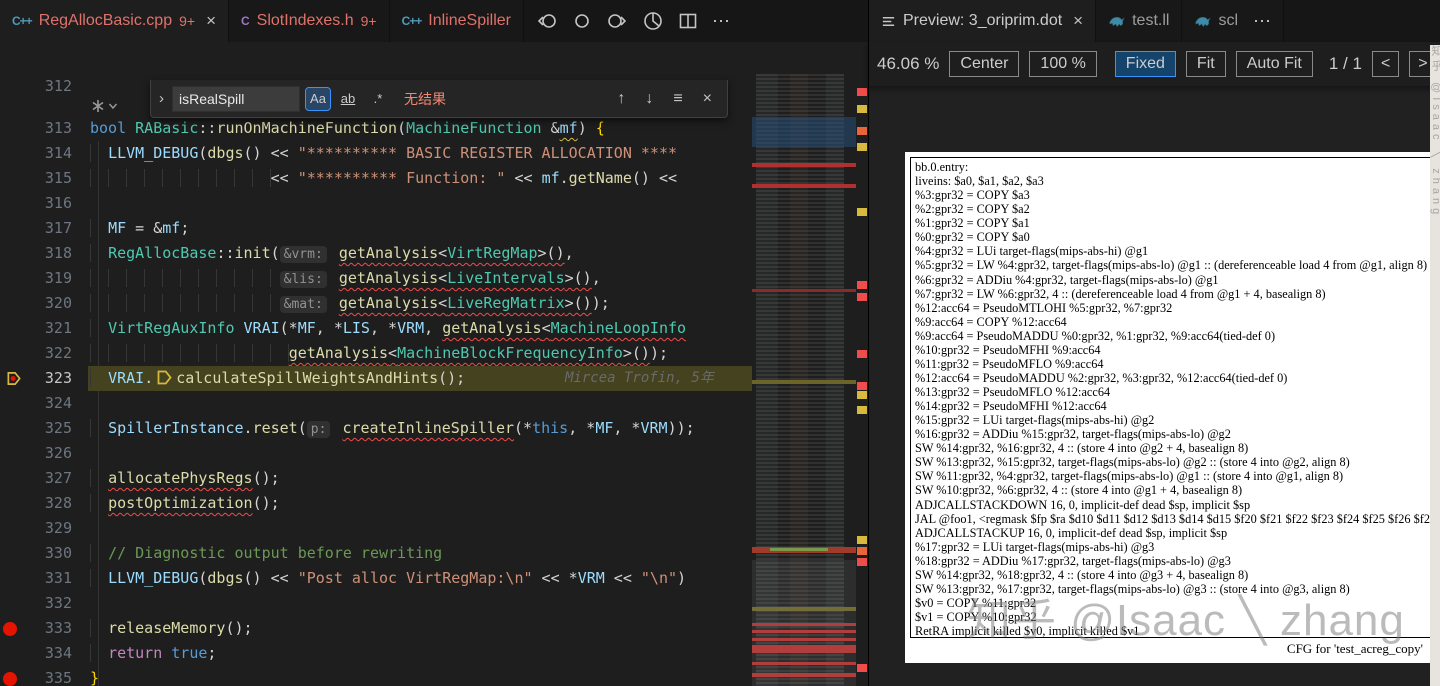 The width and height of the screenshot is (1440, 686). I want to click on line-number: 318, so click(49, 253).